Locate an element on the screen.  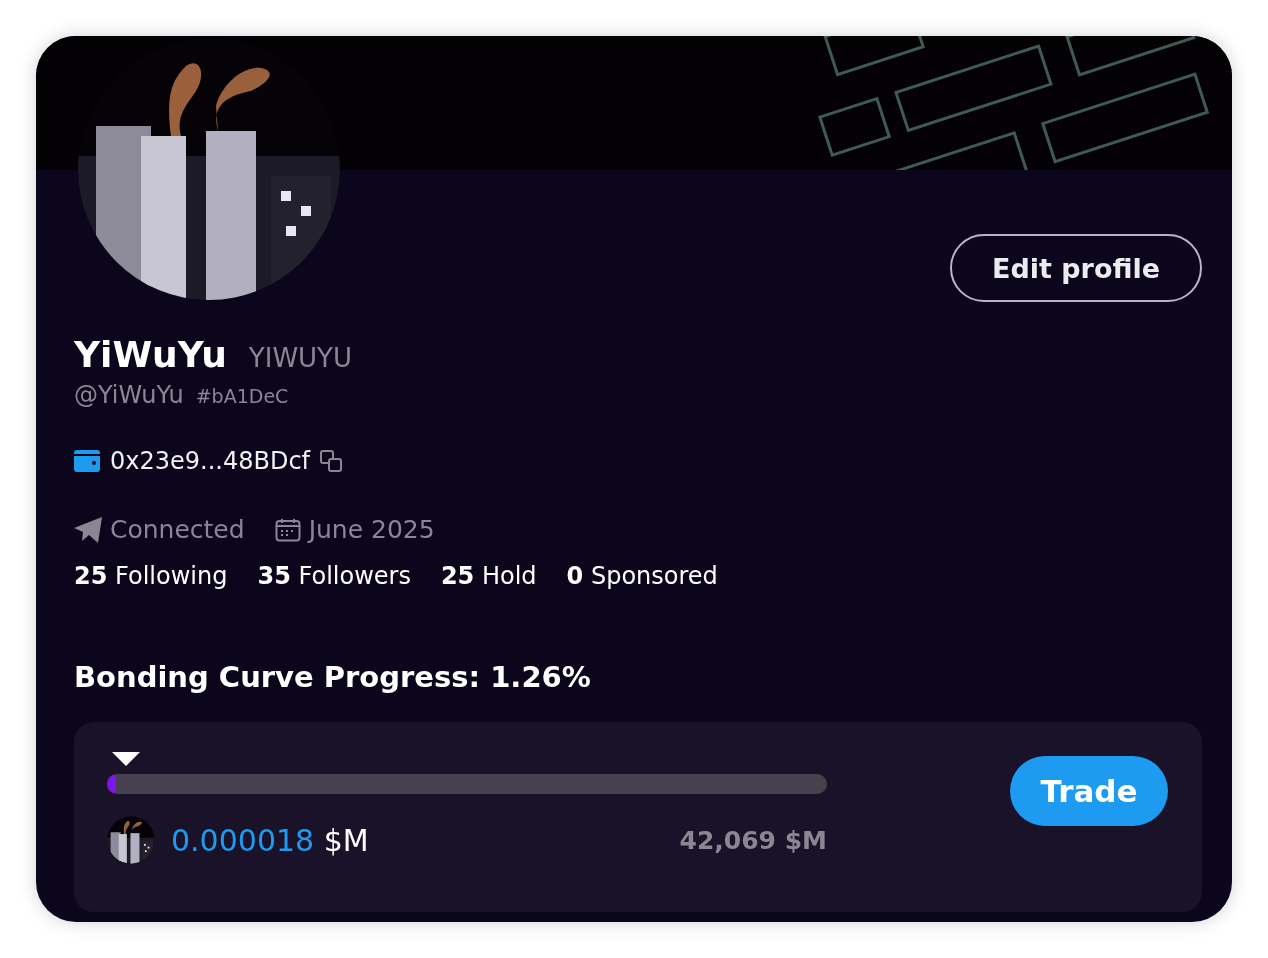
handle: @YiWuYu is located at coordinates (129, 395).